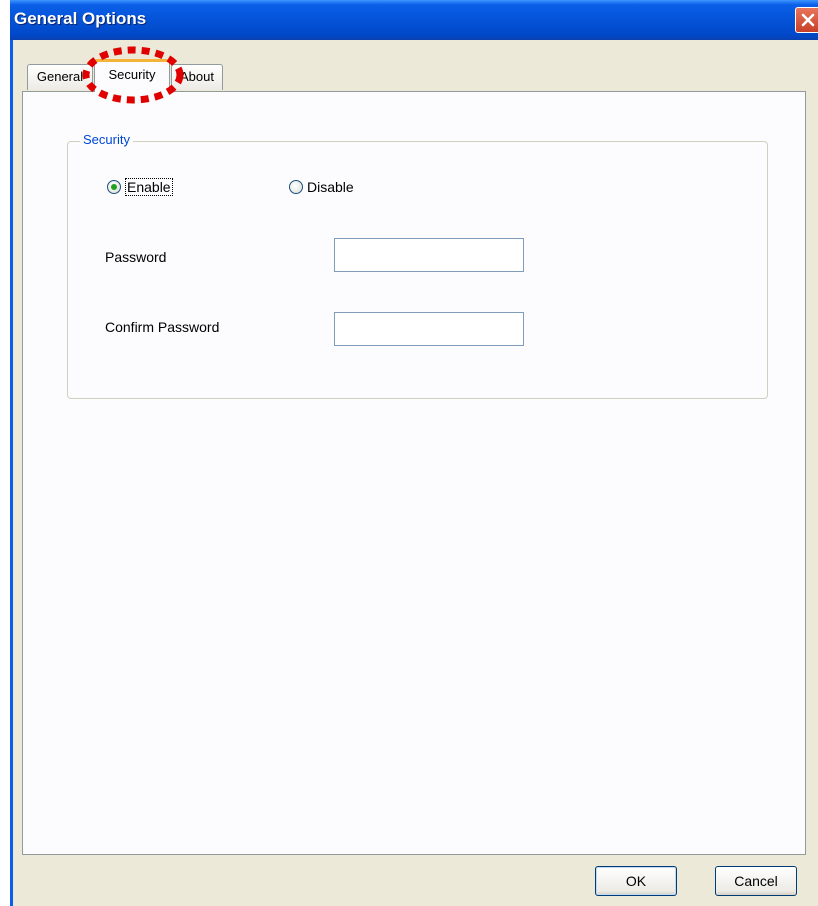 The width and height of the screenshot is (818, 906). Describe the element at coordinates (80, 18) in the screenshot. I see `window-title: General Options` at that location.